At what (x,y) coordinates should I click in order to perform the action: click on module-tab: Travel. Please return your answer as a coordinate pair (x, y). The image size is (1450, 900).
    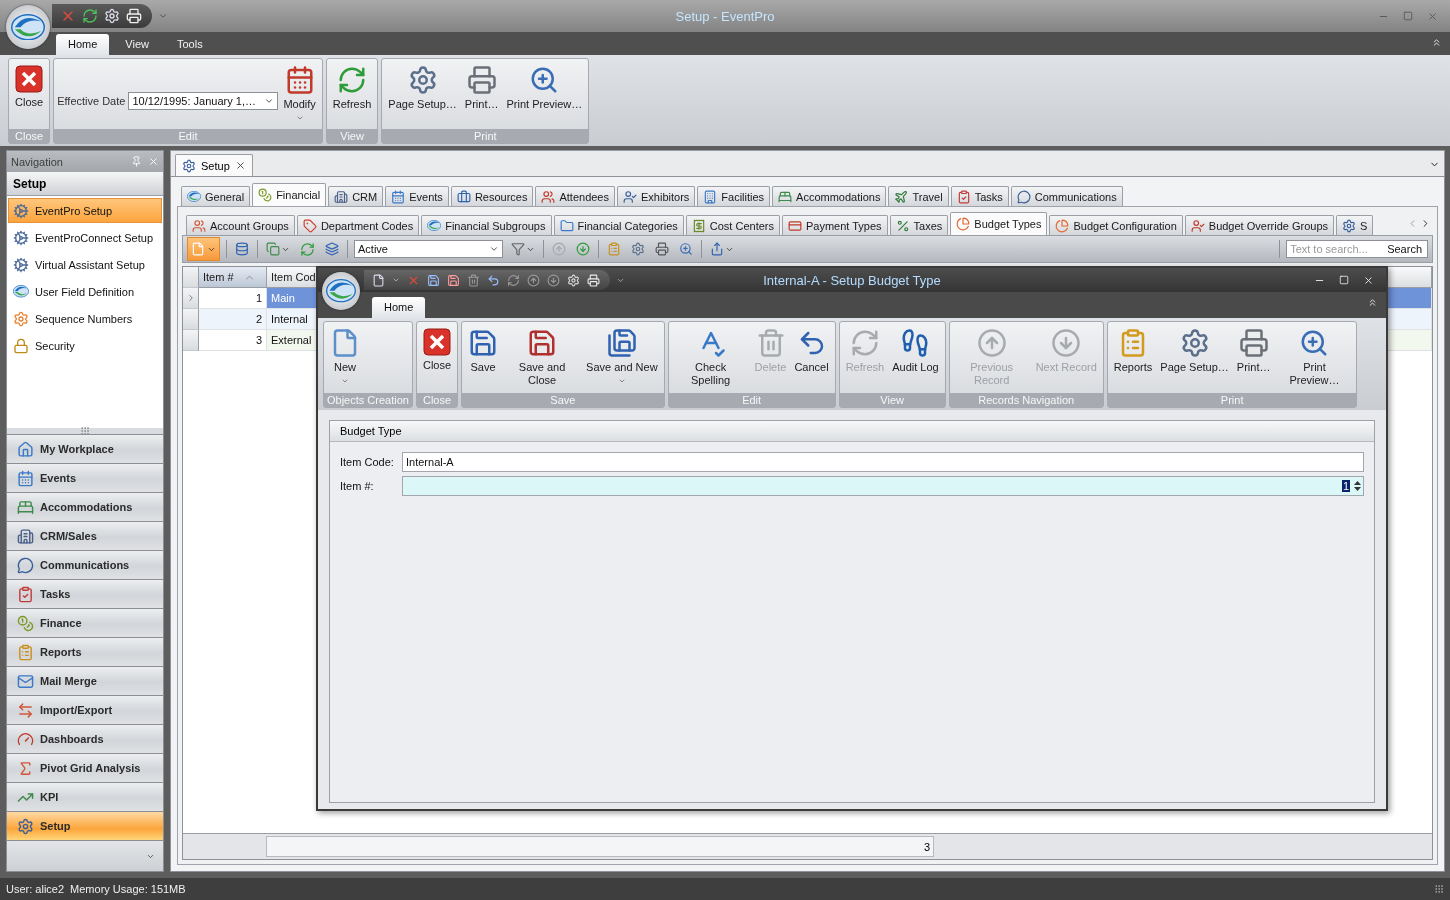
    Looking at the image, I should click on (918, 196).